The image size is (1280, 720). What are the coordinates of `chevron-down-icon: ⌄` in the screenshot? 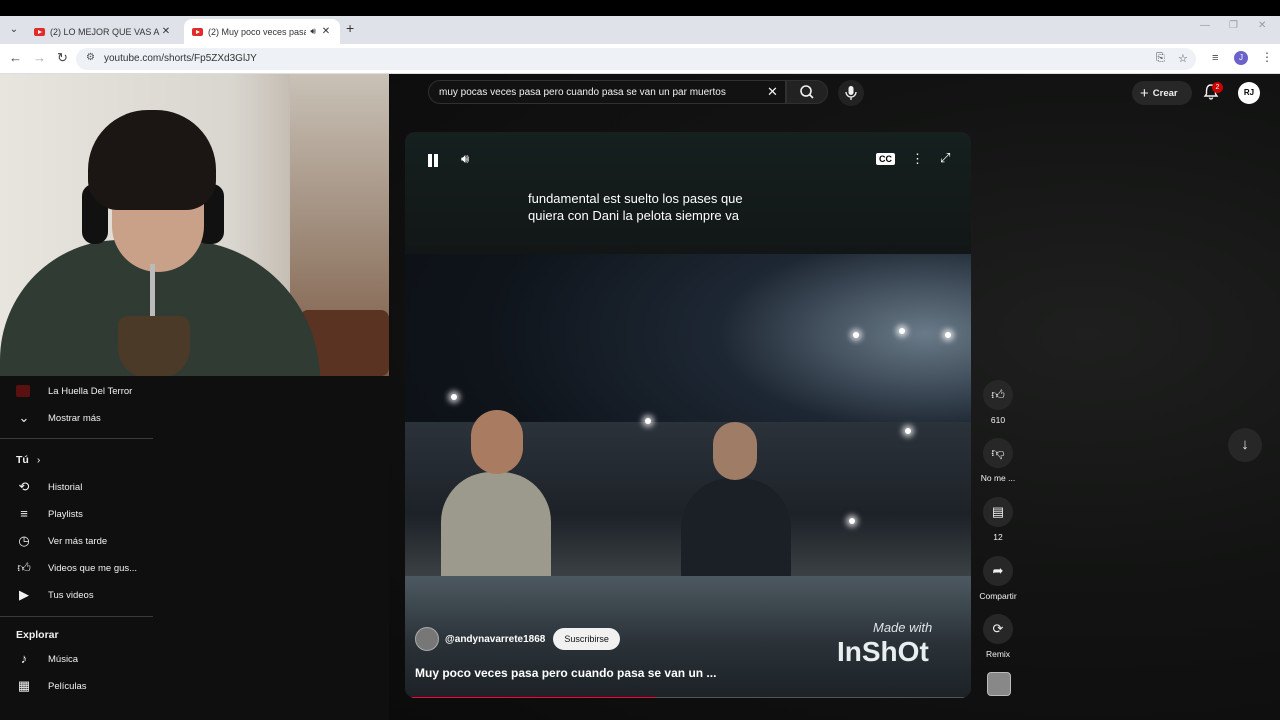 It's located at (24, 417).